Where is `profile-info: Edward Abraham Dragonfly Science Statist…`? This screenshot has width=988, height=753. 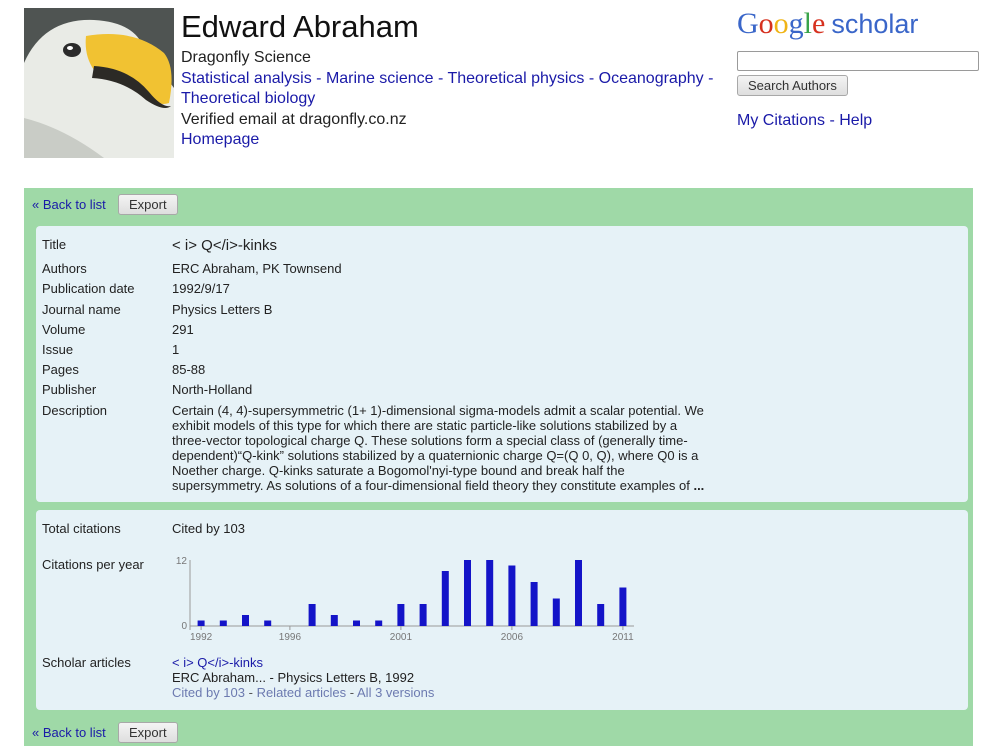
profile-info: Edward Abraham Dragonfly Science Statist… is located at coordinates (451, 79).